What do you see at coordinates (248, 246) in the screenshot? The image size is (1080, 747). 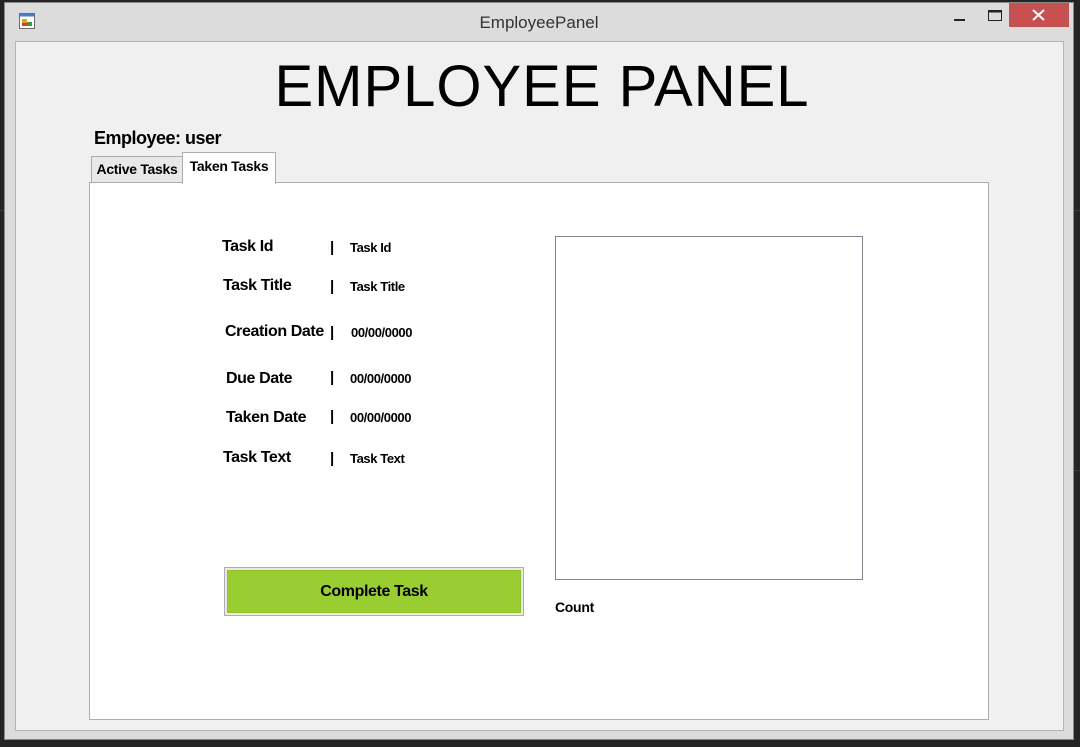 I see `task-id-label: Task Id` at bounding box center [248, 246].